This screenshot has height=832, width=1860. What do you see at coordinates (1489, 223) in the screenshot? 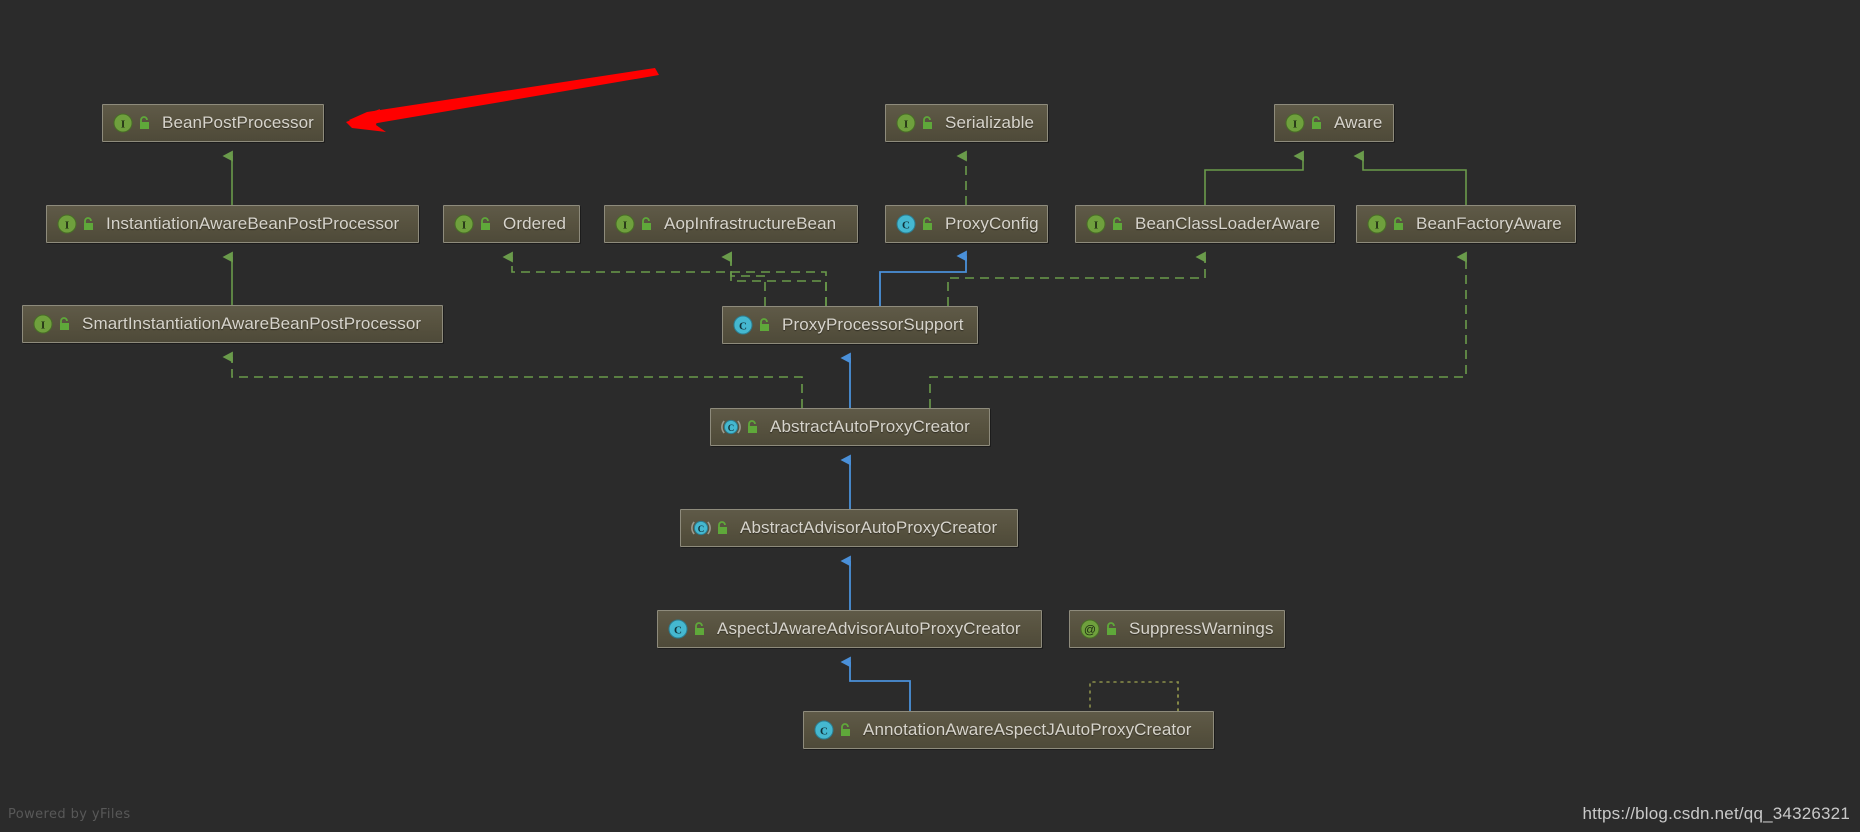
I see `node-label: BeanFactoryAware` at bounding box center [1489, 223].